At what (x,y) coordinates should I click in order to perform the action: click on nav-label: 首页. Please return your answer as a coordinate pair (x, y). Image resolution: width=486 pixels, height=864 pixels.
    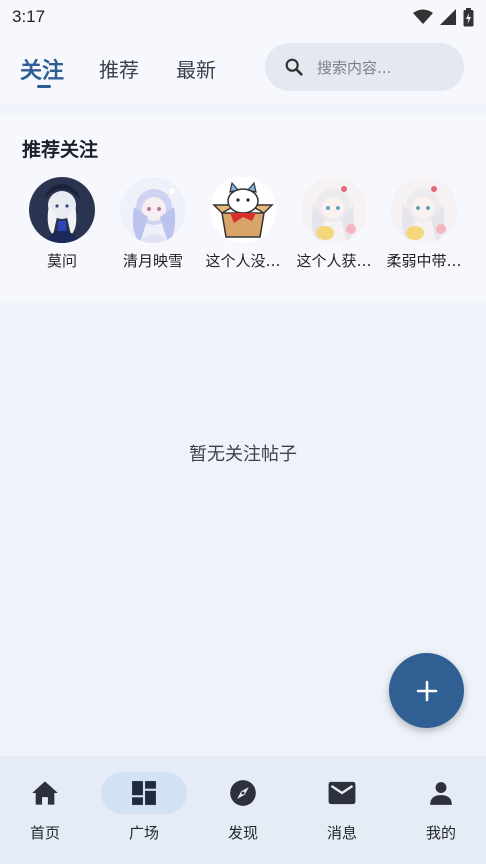
    Looking at the image, I should click on (44, 833).